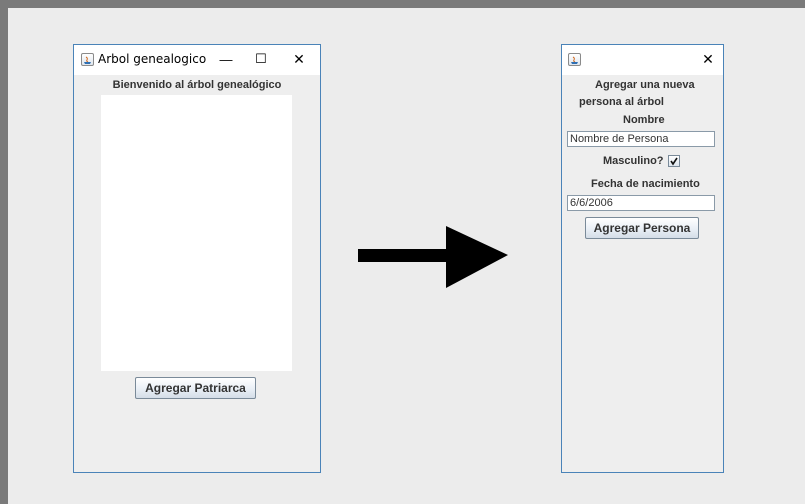  Describe the element at coordinates (645, 85) in the screenshot. I see `dialog-heading-line1: Agregar una nueva` at that location.